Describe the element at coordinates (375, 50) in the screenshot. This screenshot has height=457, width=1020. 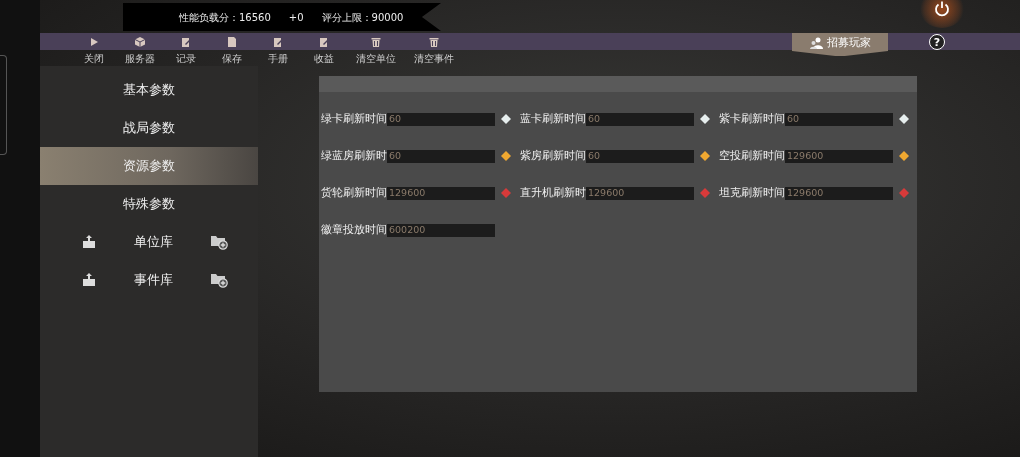
I see `toolbar-button: 清空单位` at that location.